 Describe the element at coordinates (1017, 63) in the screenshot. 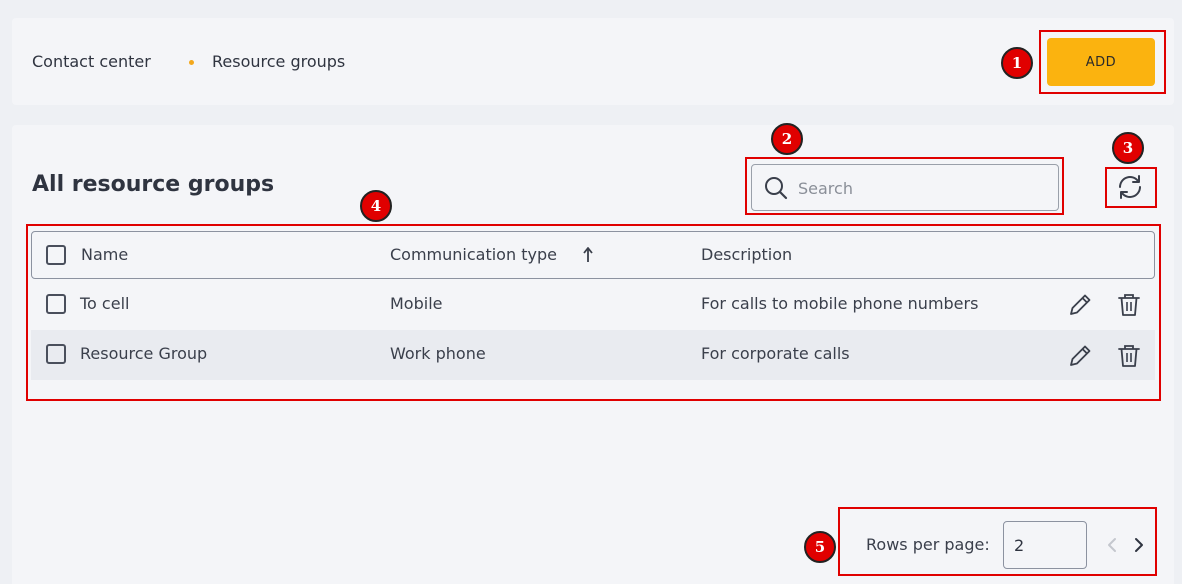

I see `annotation-badge: 1` at that location.